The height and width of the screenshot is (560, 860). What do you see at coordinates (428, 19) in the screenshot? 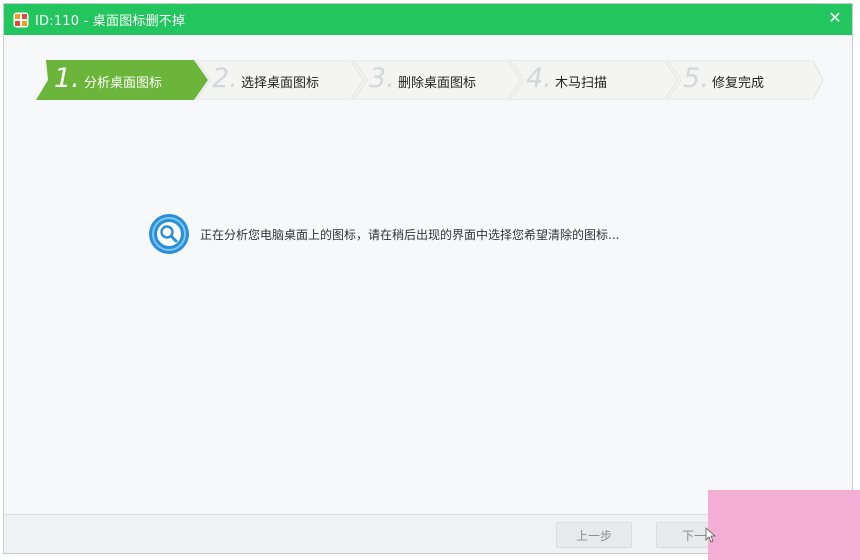
I see `title-bar: ID:110 - 桌面图标删不掉 ✕` at bounding box center [428, 19].